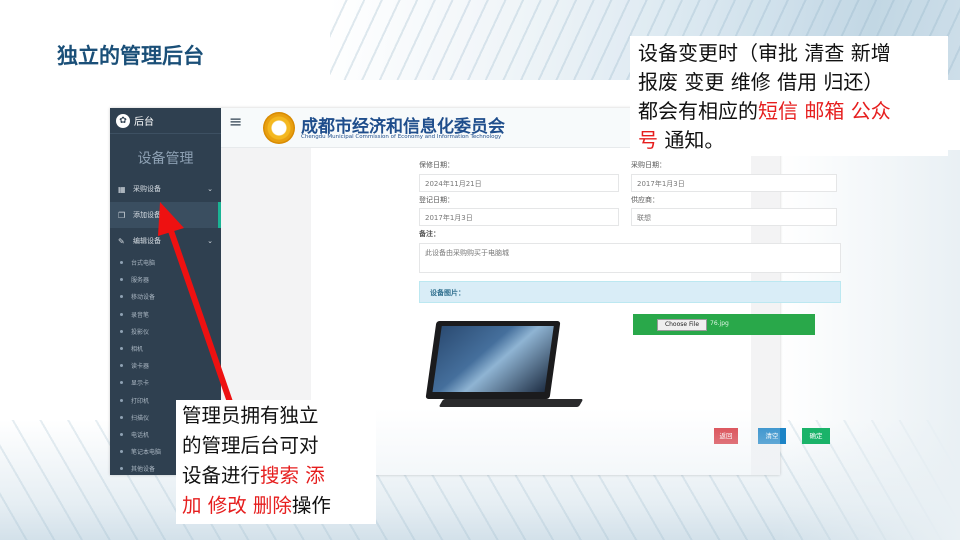 The image size is (960, 540). I want to click on register-date-input: 2017年1月3日, so click(519, 217).